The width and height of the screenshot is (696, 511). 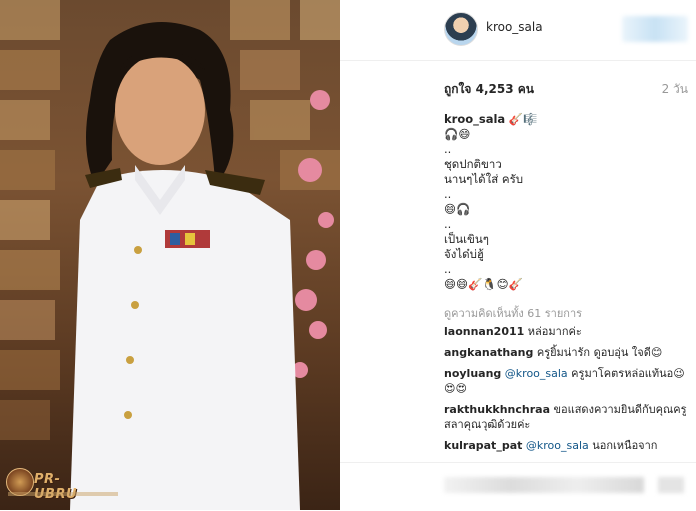 What do you see at coordinates (483, 445) in the screenshot?
I see `comment-author: kulrapat_pat` at bounding box center [483, 445].